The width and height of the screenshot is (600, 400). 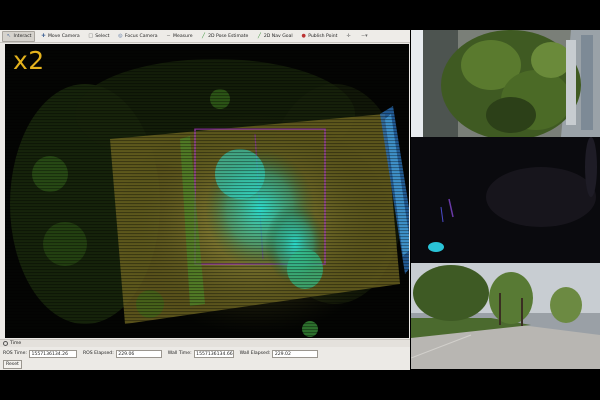 I want to click on tool-label: 2D Nav Goal, so click(x=278, y=36).